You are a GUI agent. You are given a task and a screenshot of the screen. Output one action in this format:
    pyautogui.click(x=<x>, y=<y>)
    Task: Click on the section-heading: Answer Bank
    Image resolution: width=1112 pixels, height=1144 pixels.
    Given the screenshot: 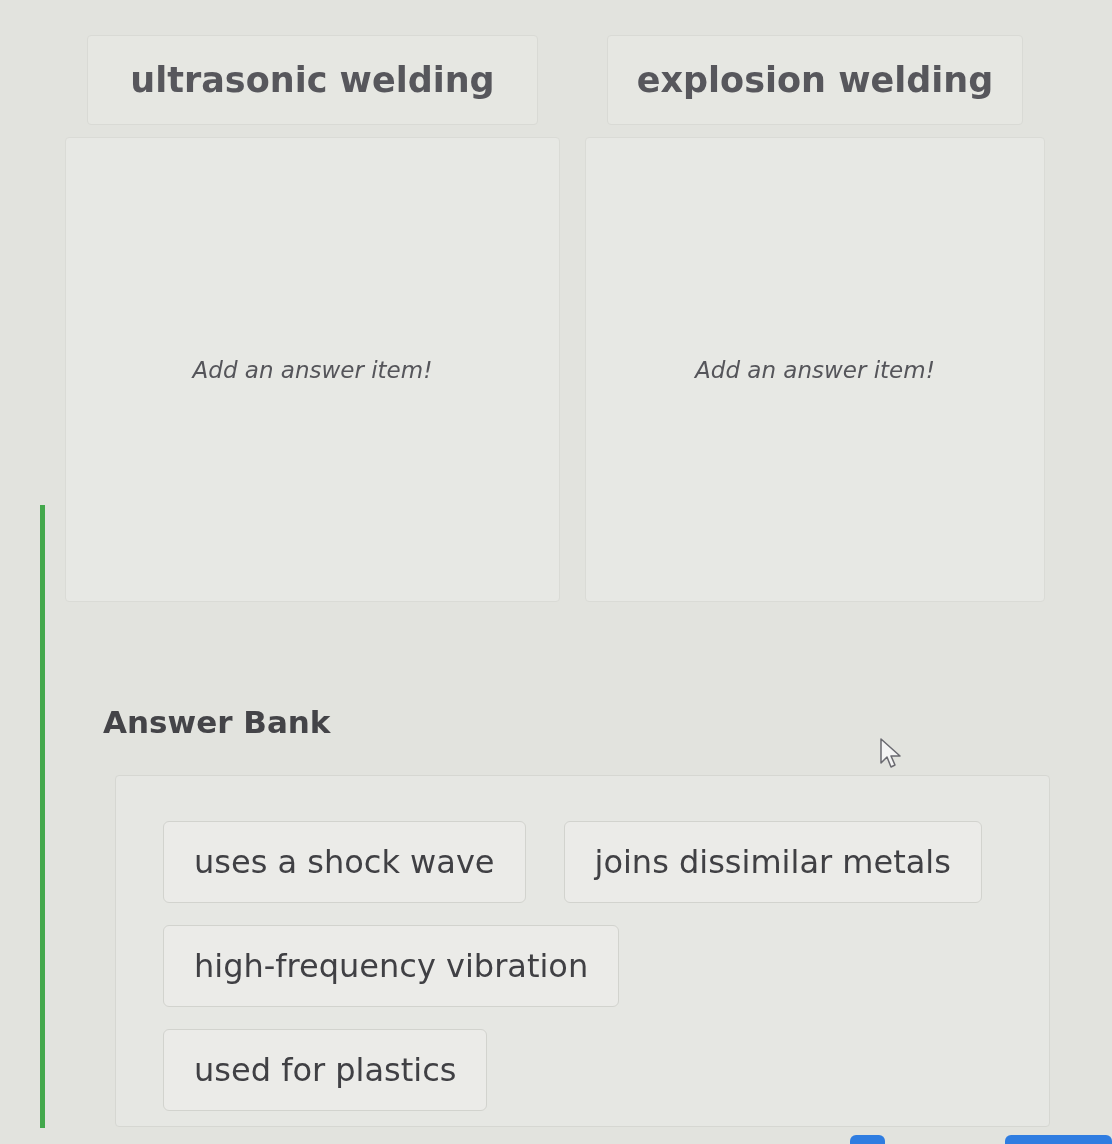 What is the action you would take?
    pyautogui.click(x=217, y=722)
    